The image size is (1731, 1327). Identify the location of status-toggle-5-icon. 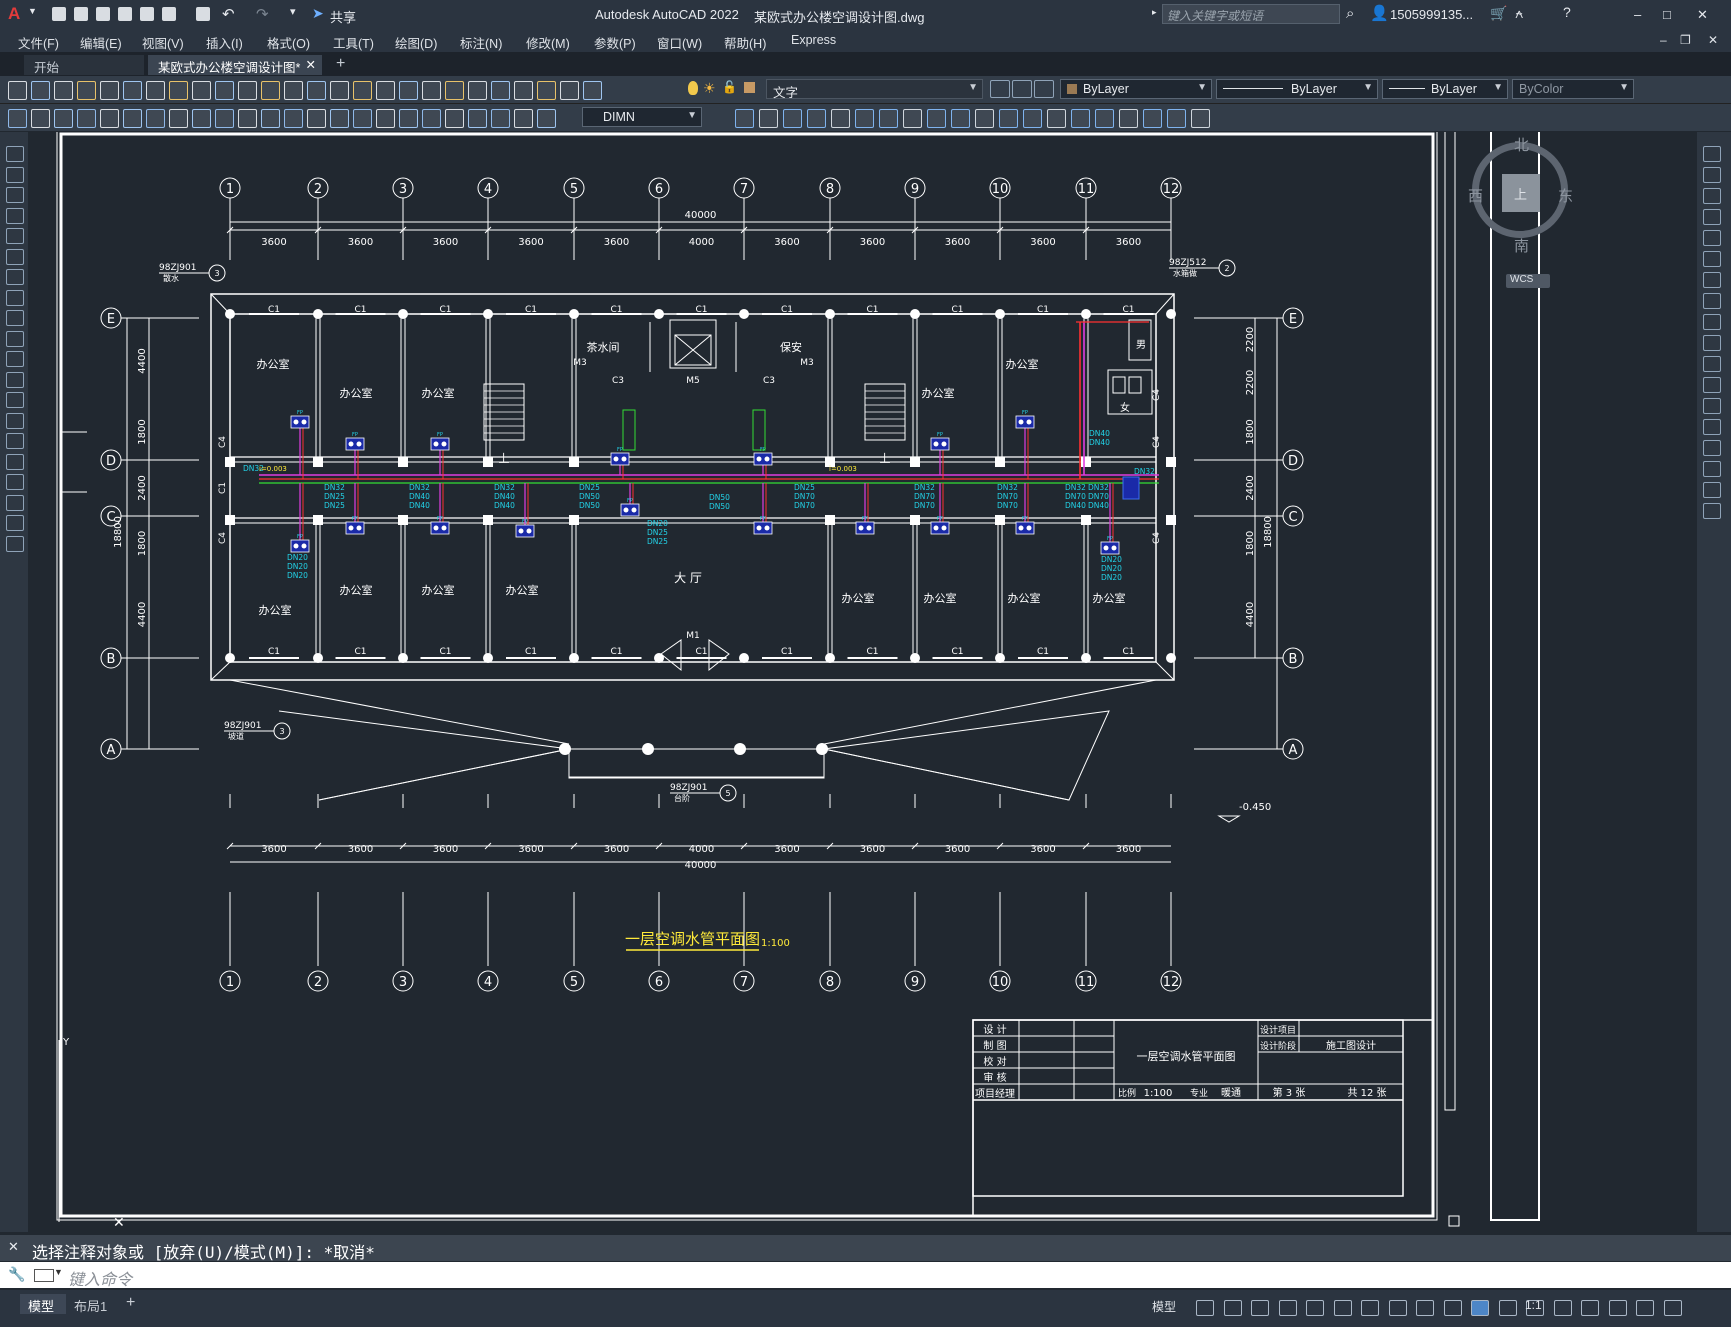
(1315, 1308).